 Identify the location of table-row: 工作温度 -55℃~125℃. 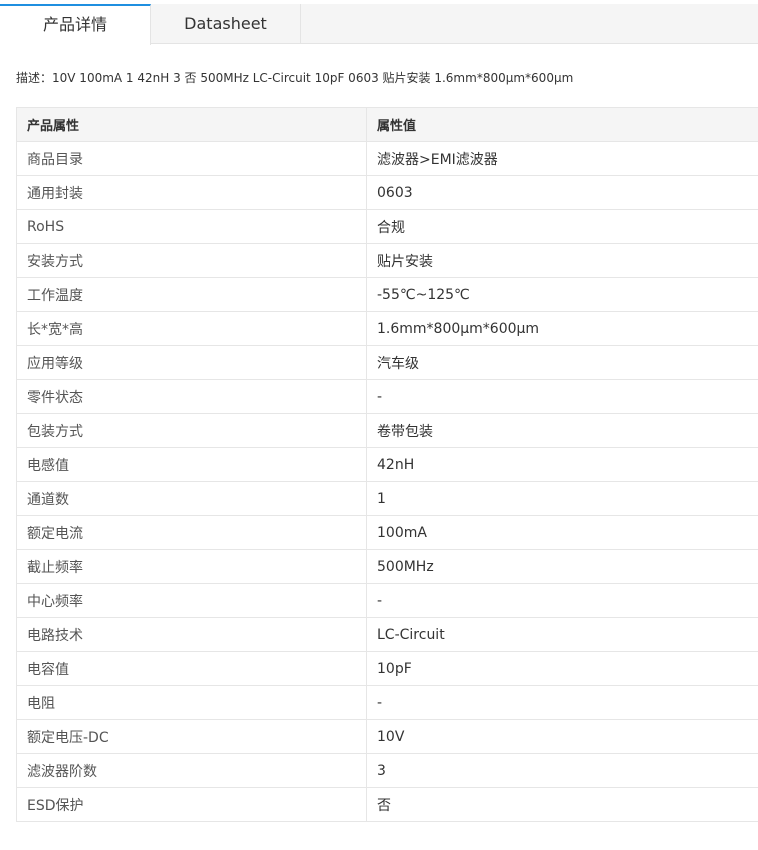
(387, 294).